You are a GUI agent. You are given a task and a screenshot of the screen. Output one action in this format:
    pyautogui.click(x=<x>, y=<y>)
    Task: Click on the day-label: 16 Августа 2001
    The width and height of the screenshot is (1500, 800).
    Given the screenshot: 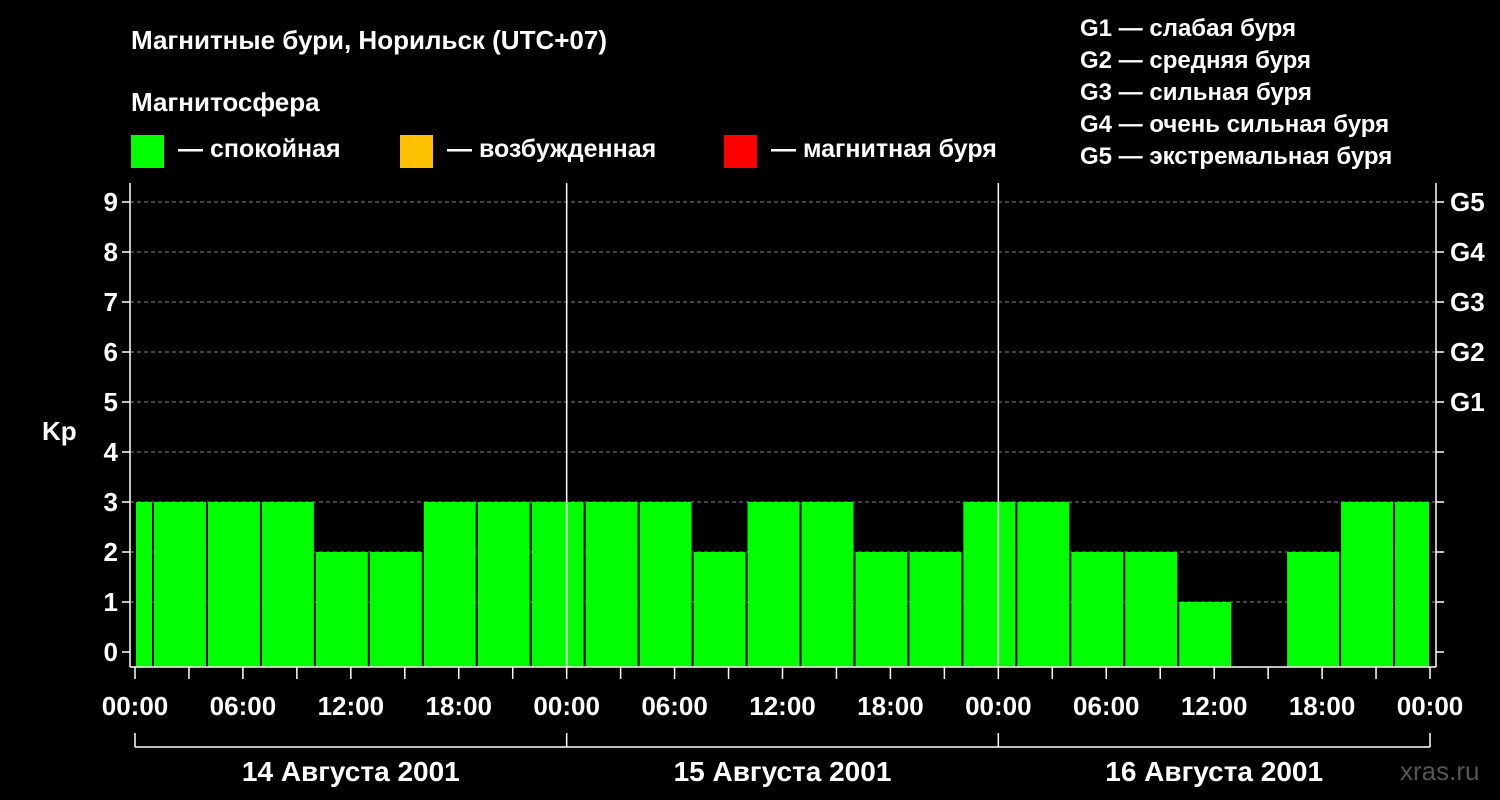 What is the action you would take?
    pyautogui.click(x=1214, y=771)
    